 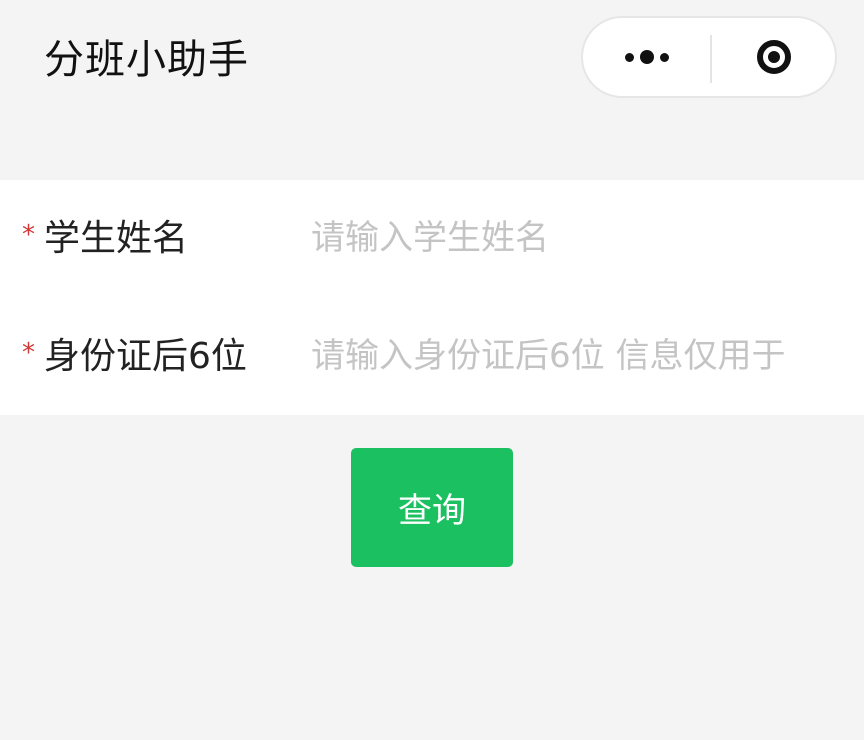 I want to click on dot-right, so click(x=664, y=57).